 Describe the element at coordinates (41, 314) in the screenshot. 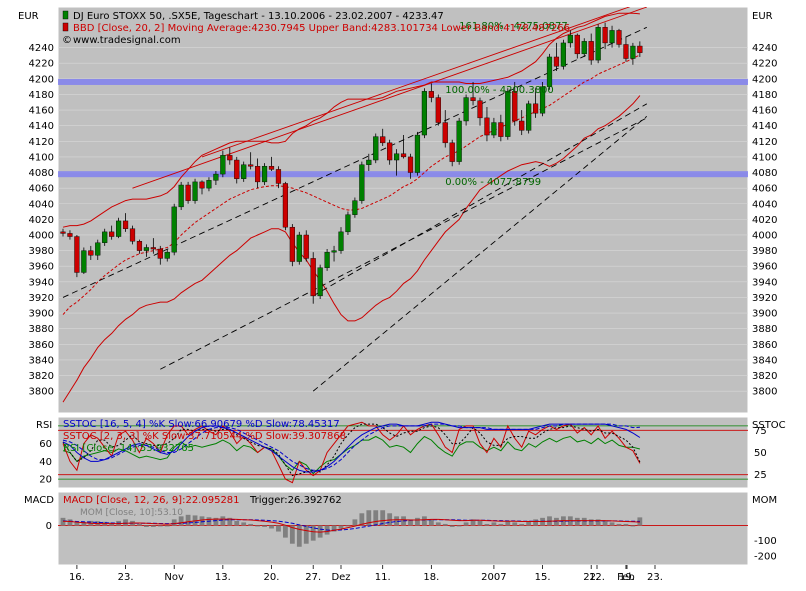

I see `y-tick-left: 3900` at that location.